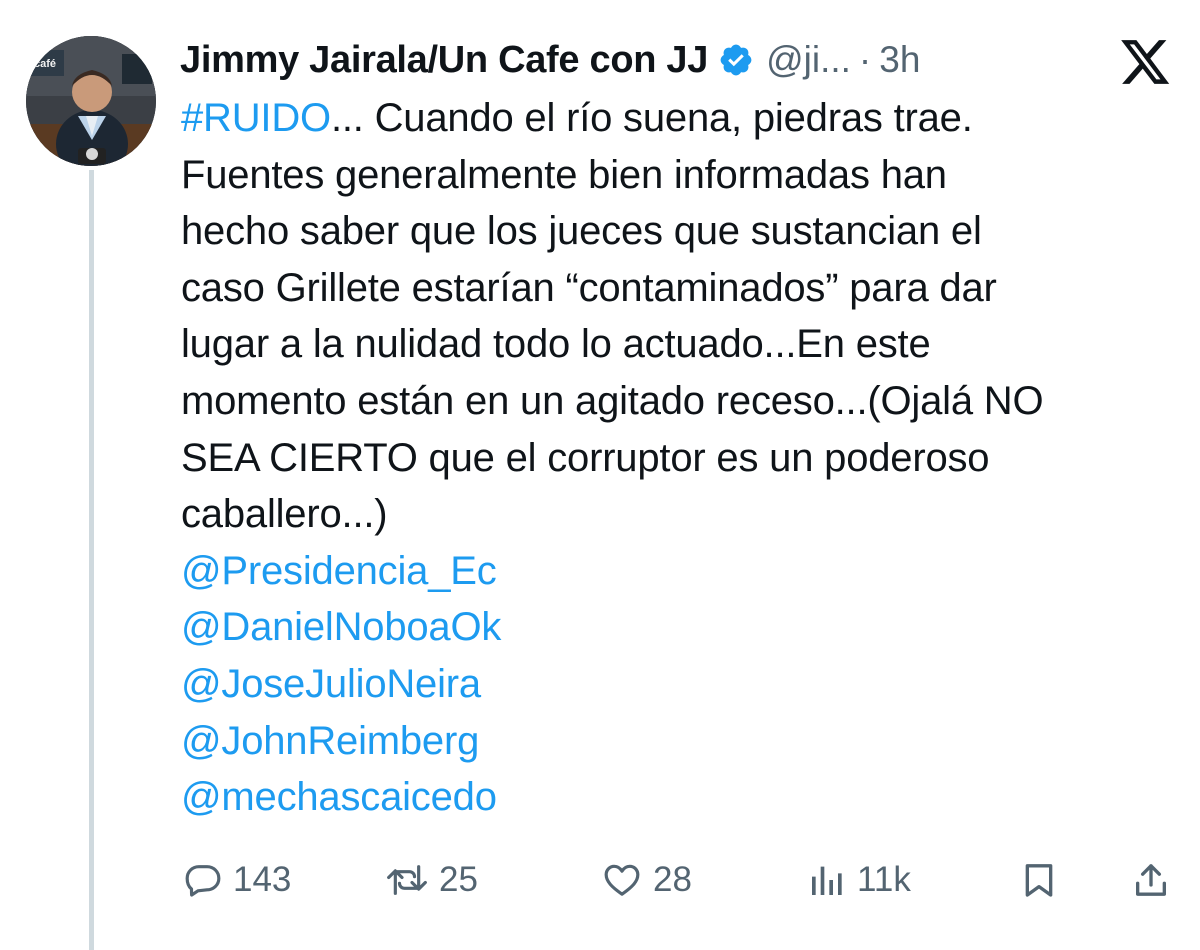 The width and height of the screenshot is (1200, 950). I want to click on share-button, so click(1151, 880).